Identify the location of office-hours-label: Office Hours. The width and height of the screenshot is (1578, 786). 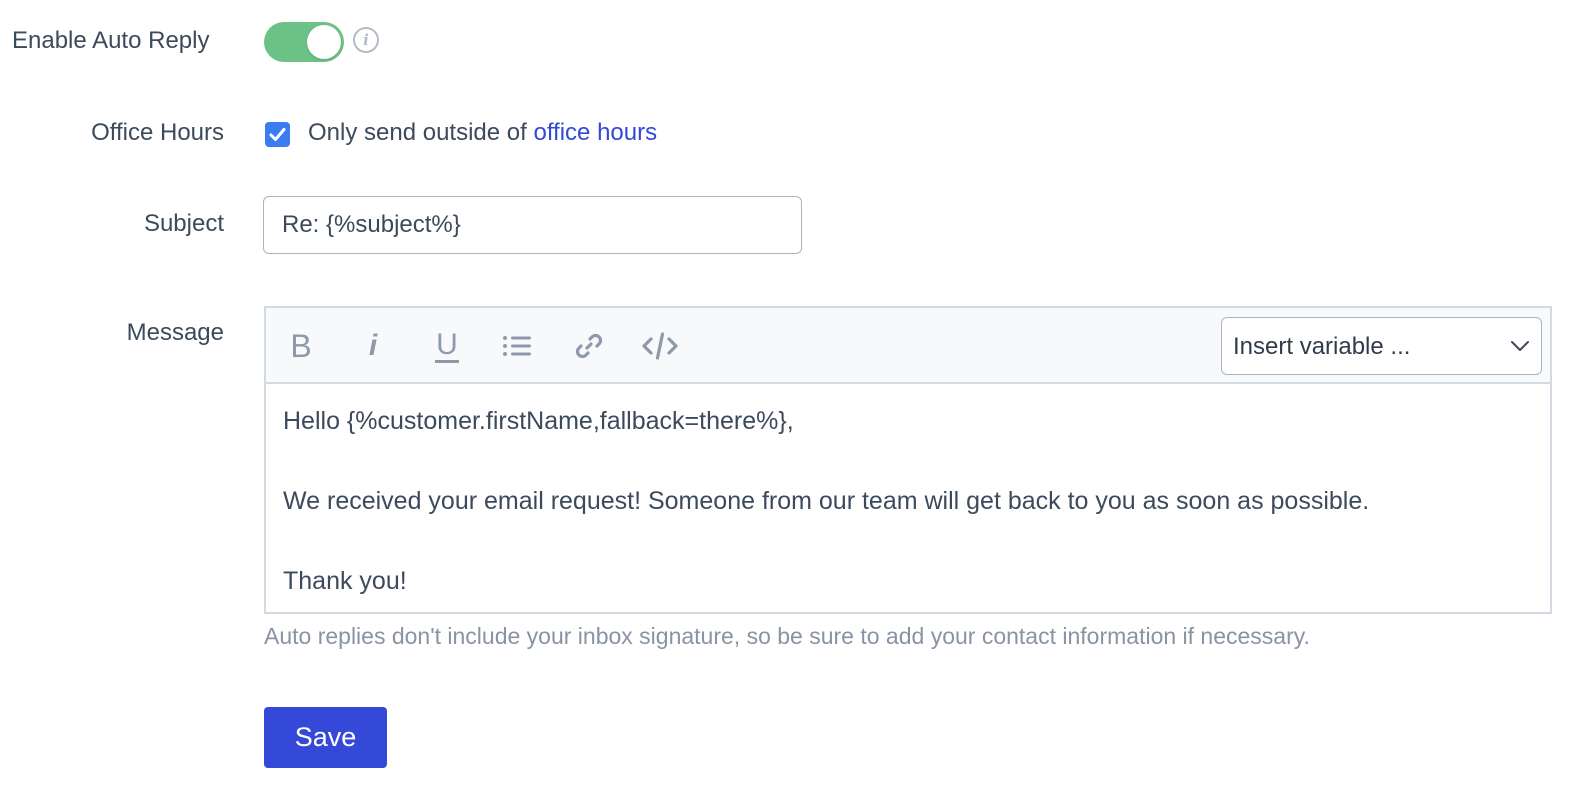
(157, 132).